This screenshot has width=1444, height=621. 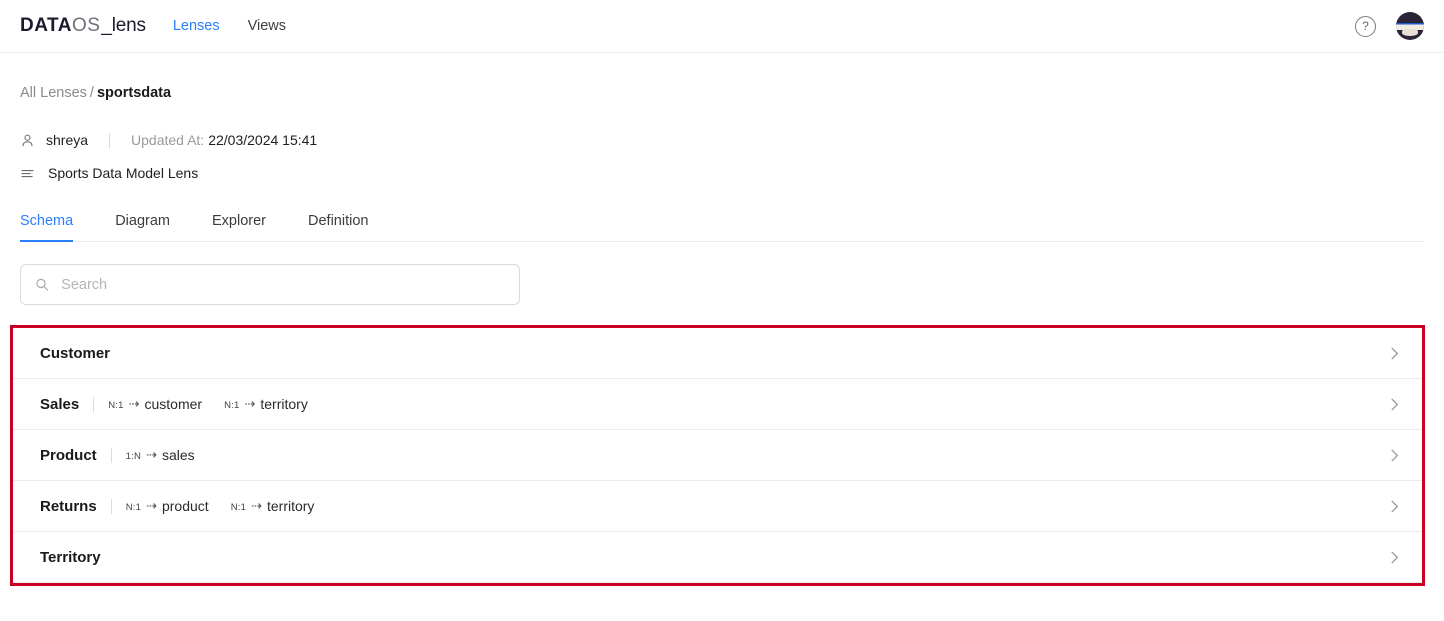 What do you see at coordinates (86, 25) in the screenshot?
I see `logo-os-text: OS` at bounding box center [86, 25].